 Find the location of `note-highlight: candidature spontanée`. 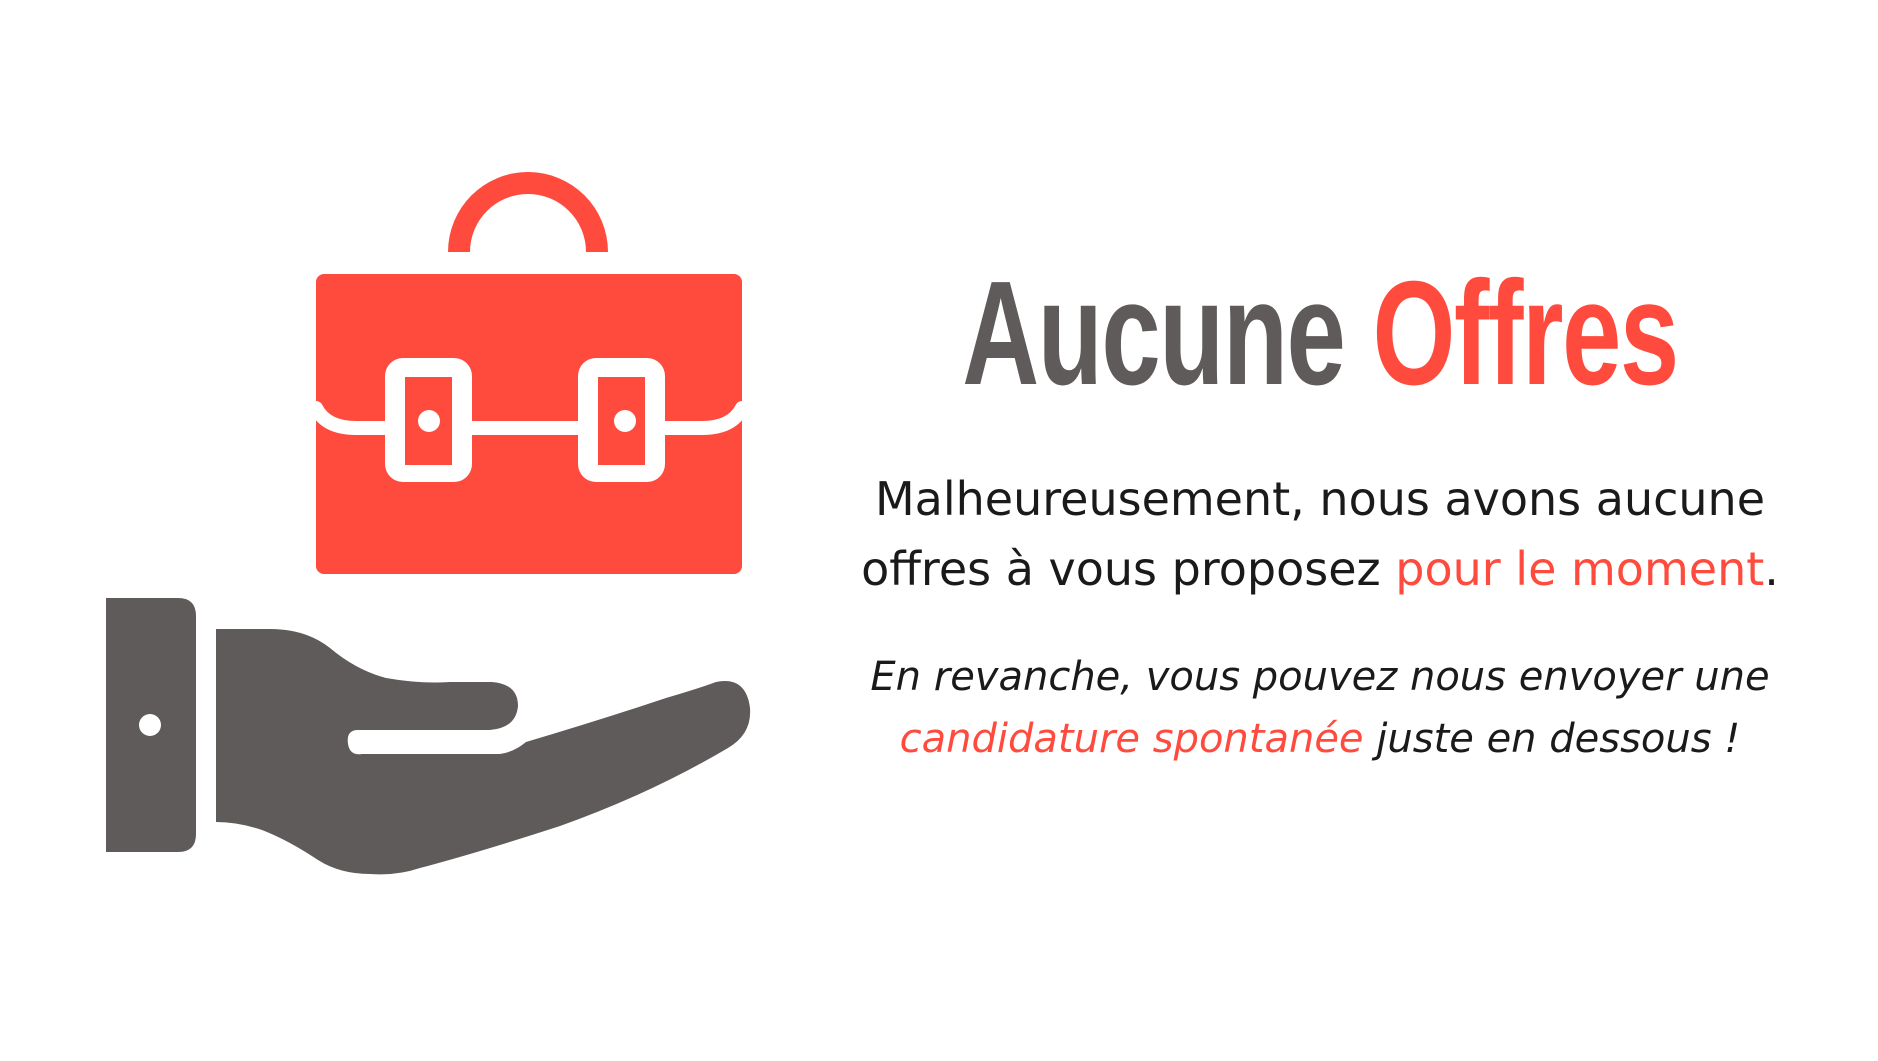

note-highlight: candidature spontanée is located at coordinates (1131, 739).